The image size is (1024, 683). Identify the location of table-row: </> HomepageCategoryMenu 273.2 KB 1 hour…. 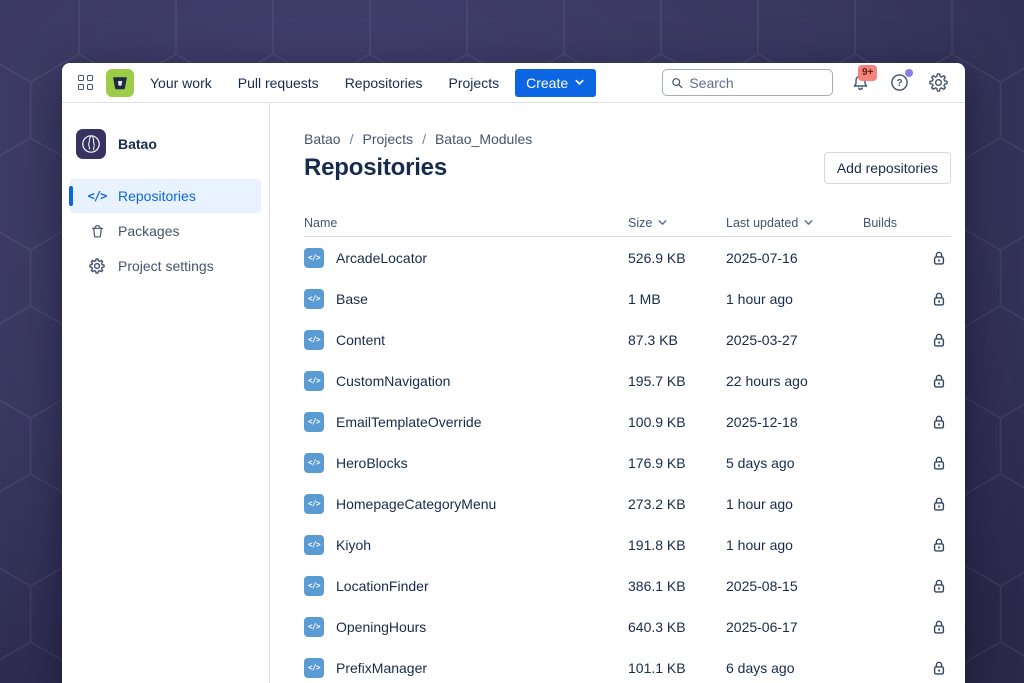
(627, 503).